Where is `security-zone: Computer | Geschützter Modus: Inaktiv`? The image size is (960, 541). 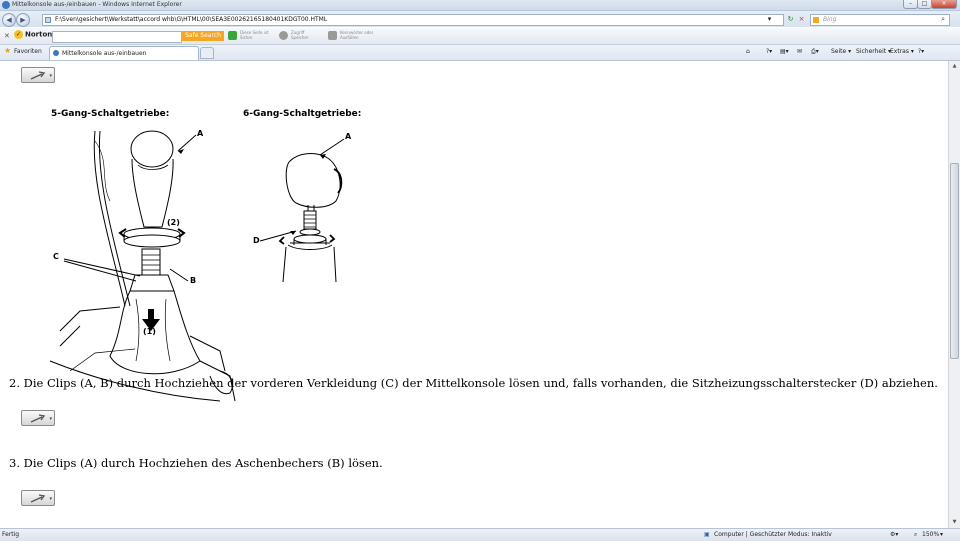
security-zone: Computer | Geschützter Modus: Inaktiv is located at coordinates (773, 534).